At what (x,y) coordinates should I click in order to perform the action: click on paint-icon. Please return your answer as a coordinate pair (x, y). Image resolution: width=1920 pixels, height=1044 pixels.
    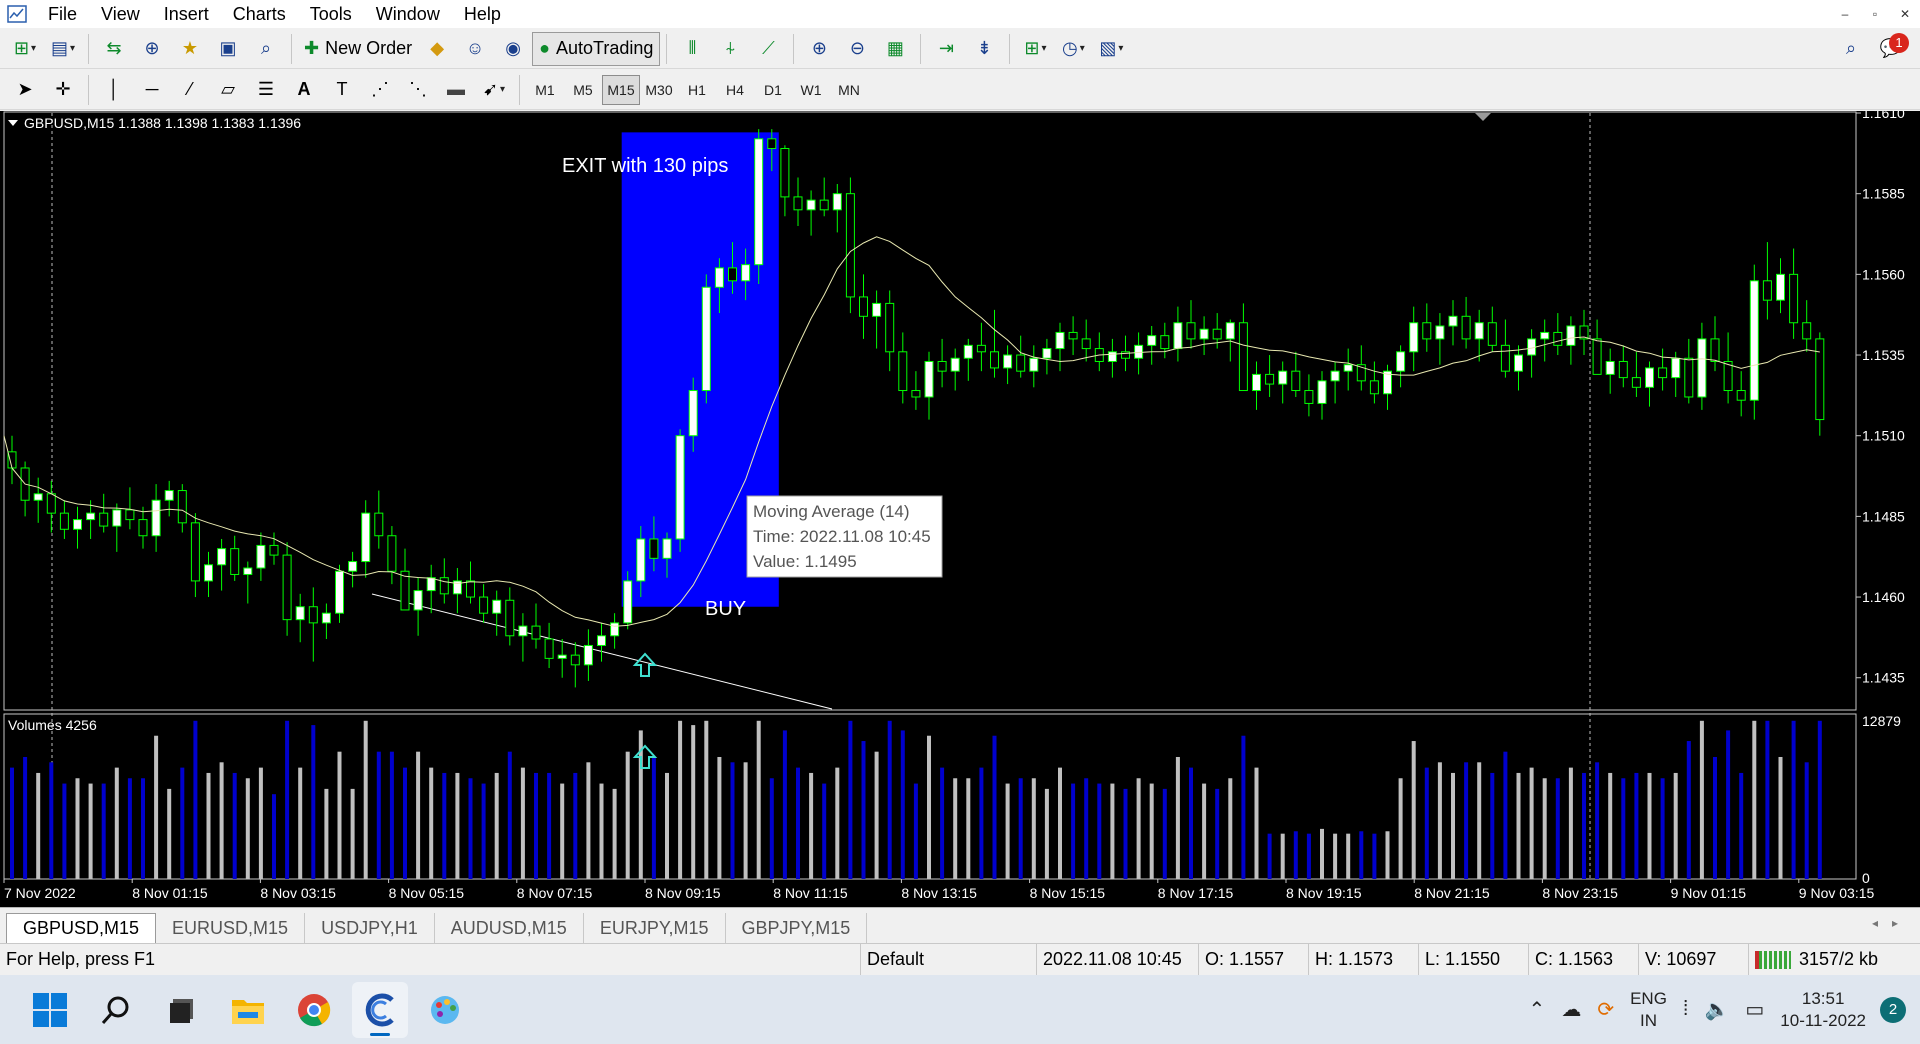
    Looking at the image, I should click on (446, 1010).